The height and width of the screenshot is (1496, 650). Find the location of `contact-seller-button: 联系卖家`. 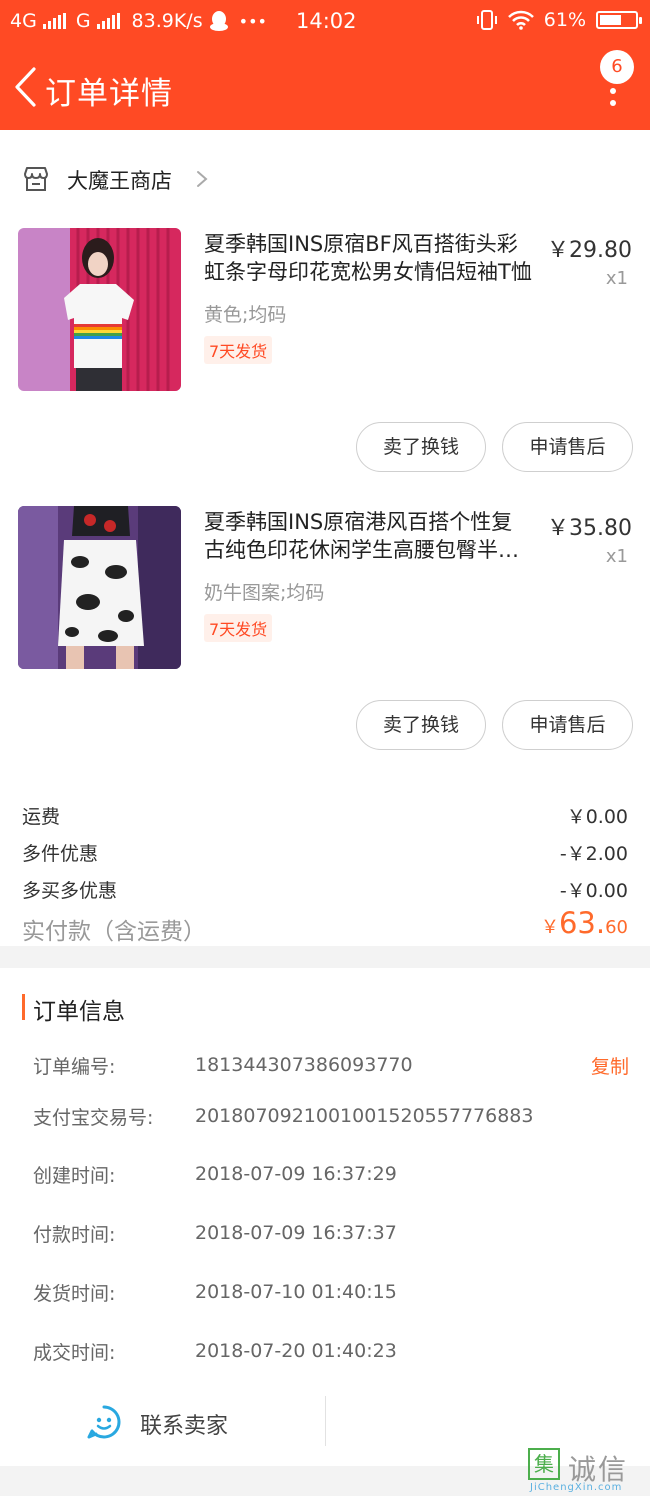

contact-seller-button: 联系卖家 is located at coordinates (186, 1422).